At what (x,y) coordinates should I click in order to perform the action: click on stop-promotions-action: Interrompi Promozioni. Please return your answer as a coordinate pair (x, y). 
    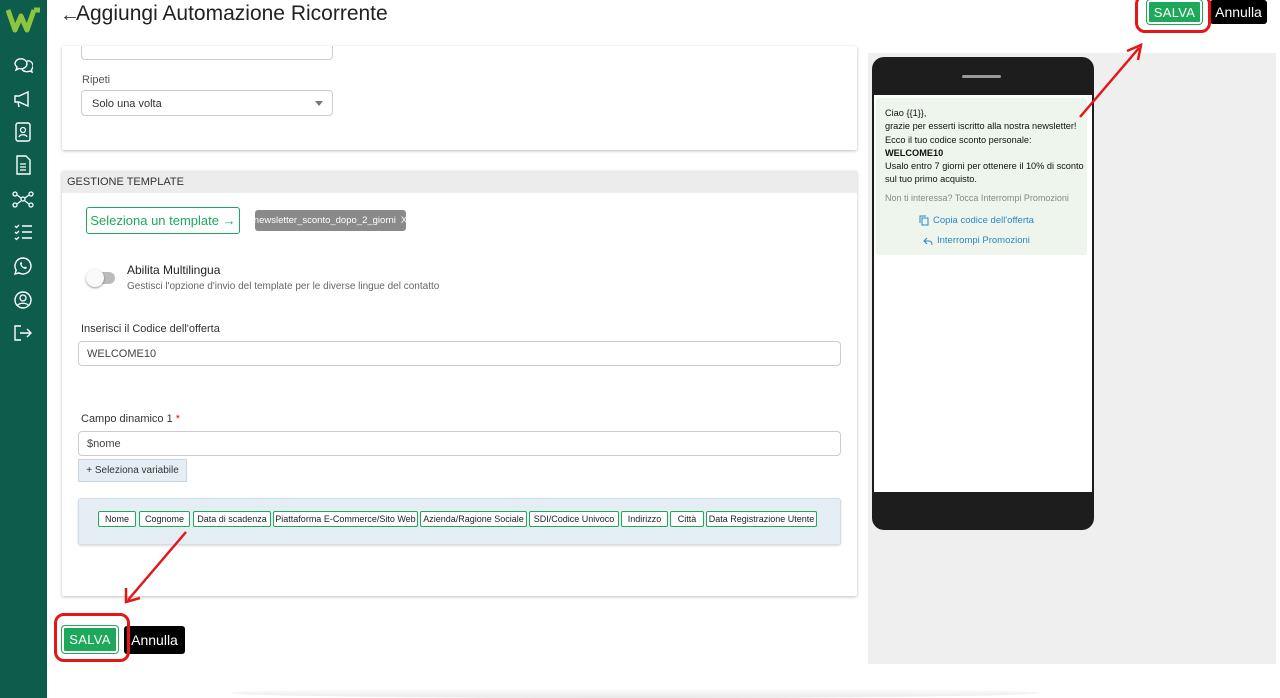
    Looking at the image, I should click on (976, 240).